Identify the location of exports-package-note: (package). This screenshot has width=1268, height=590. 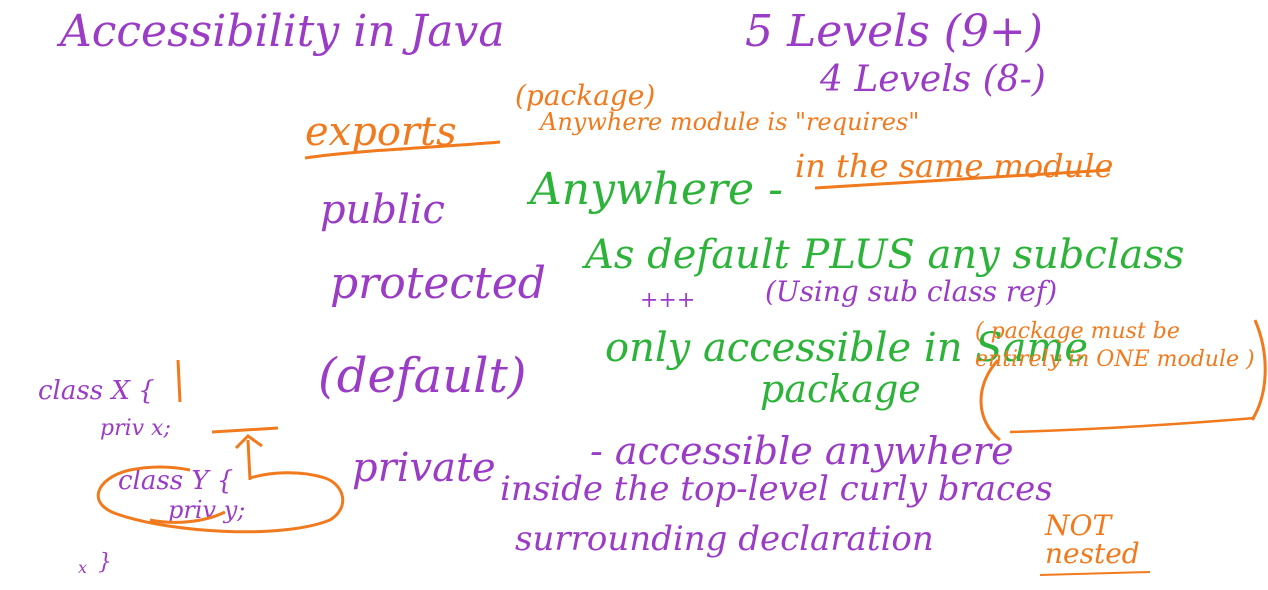
(585, 95).